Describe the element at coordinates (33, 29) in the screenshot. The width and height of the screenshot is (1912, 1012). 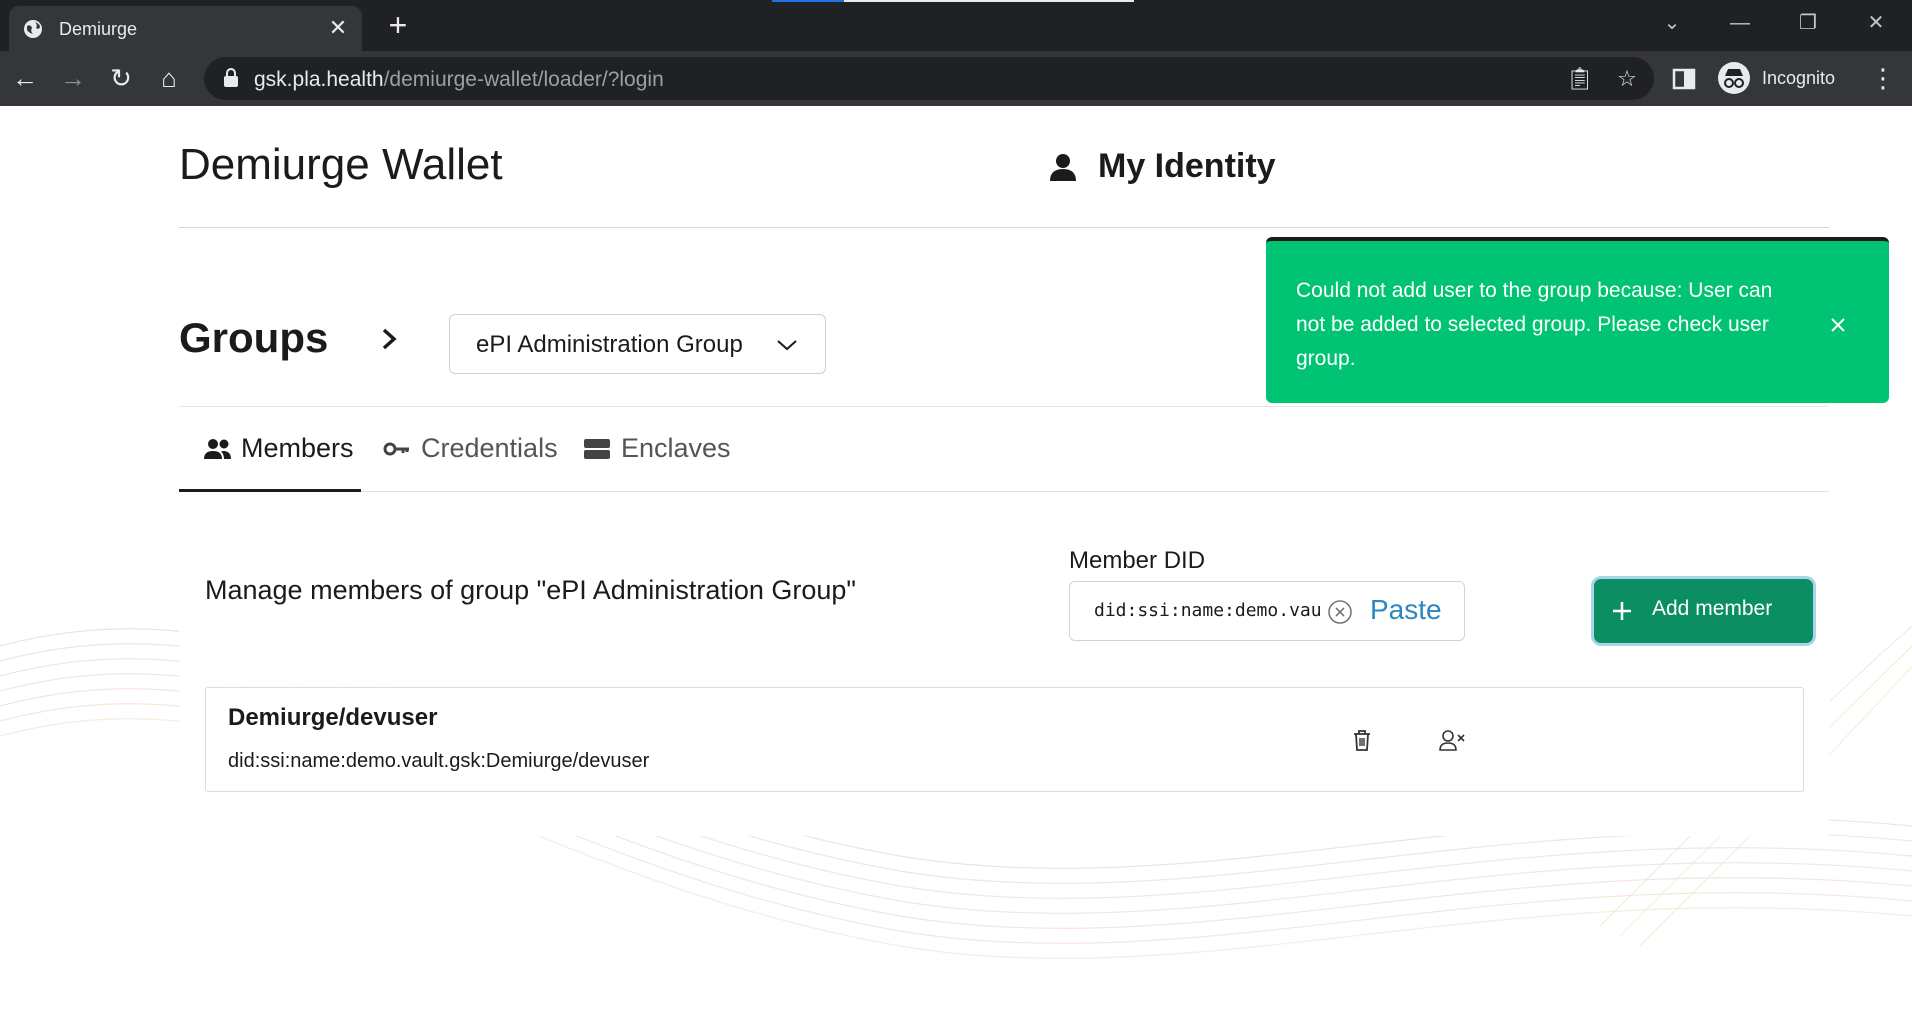
I see `globe-icon` at that location.